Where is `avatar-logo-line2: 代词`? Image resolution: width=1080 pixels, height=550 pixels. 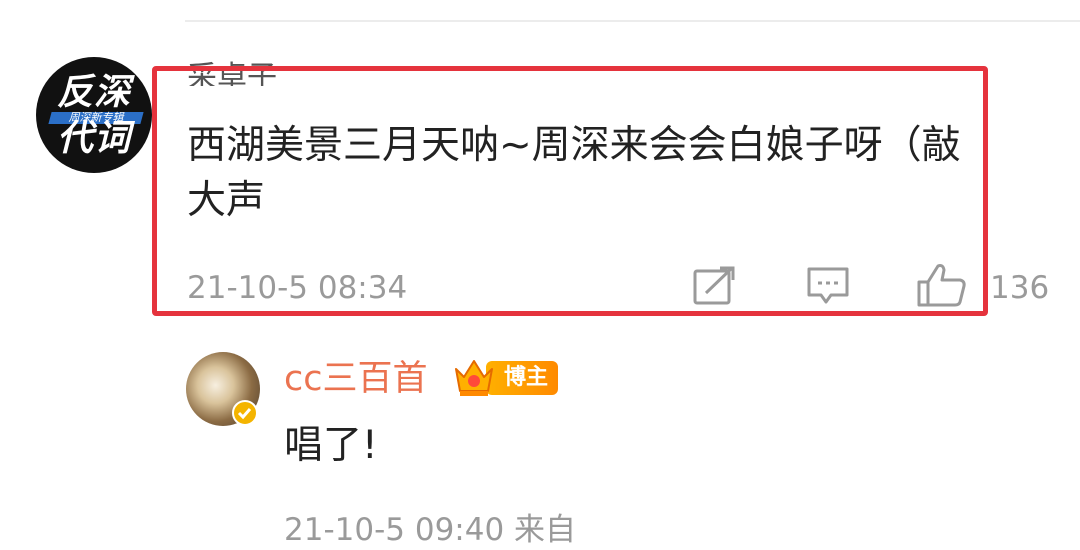 avatar-logo-line2: 代词 is located at coordinates (93, 138).